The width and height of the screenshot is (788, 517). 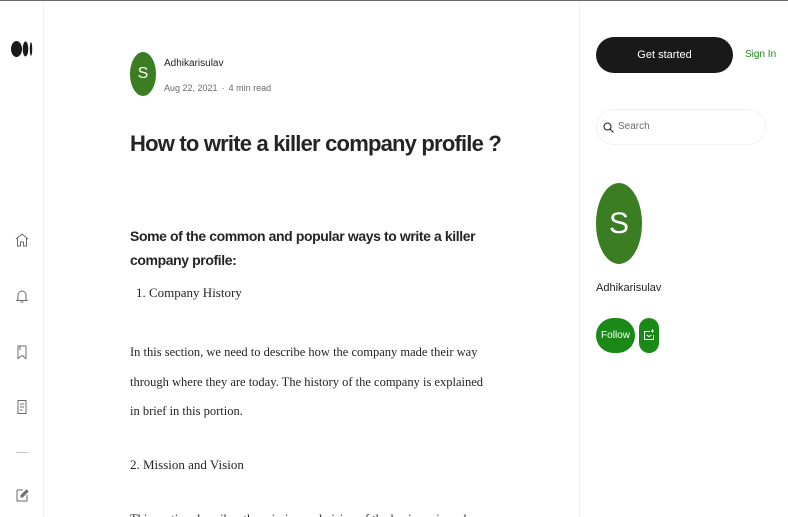 I want to click on sidebar-author-avatar: S, so click(x=619, y=223).